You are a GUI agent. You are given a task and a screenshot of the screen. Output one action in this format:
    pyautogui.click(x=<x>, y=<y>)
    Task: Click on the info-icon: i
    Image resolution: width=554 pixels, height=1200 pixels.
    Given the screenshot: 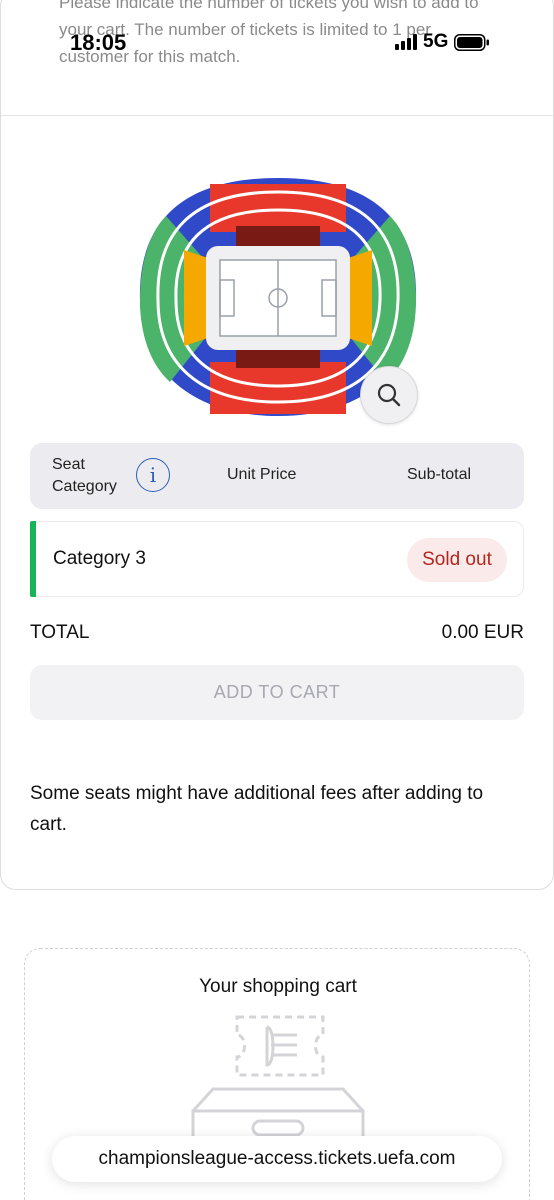 What is the action you would take?
    pyautogui.click(x=153, y=475)
    